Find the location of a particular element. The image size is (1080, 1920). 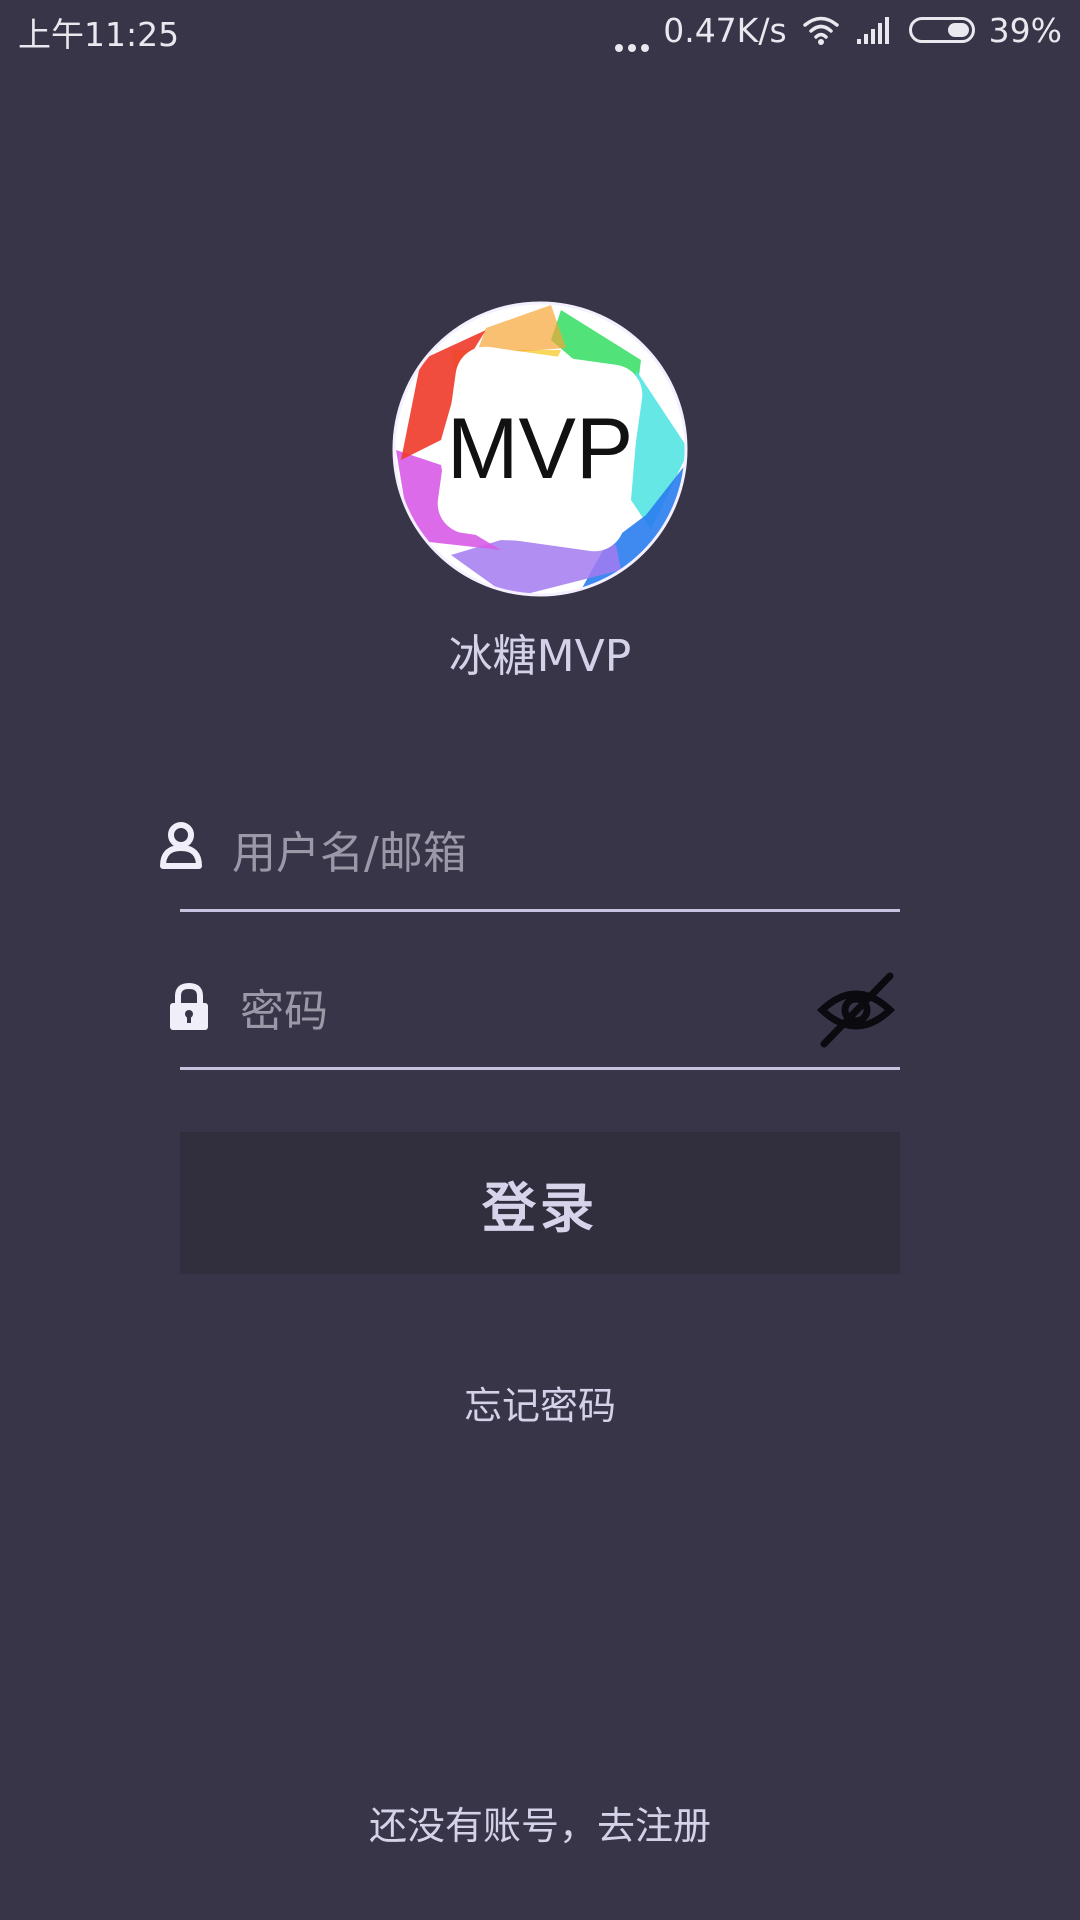

mvp-logo-icon: MVP is located at coordinates (540, 449).